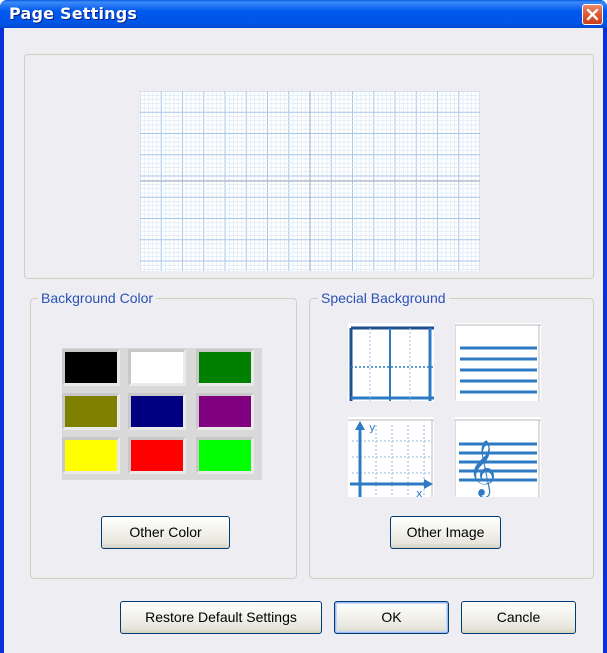  I want to click on cancel-button: Cancle, so click(518, 617).